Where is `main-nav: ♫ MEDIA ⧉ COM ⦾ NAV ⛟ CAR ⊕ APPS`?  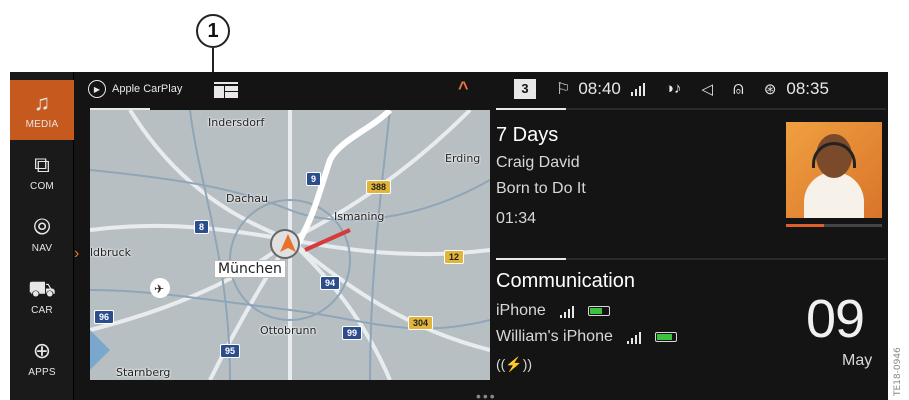
main-nav: ♫ MEDIA ⧉ COM ⦾ NAV ⛟ CAR ⊕ APPS is located at coordinates (42, 236).